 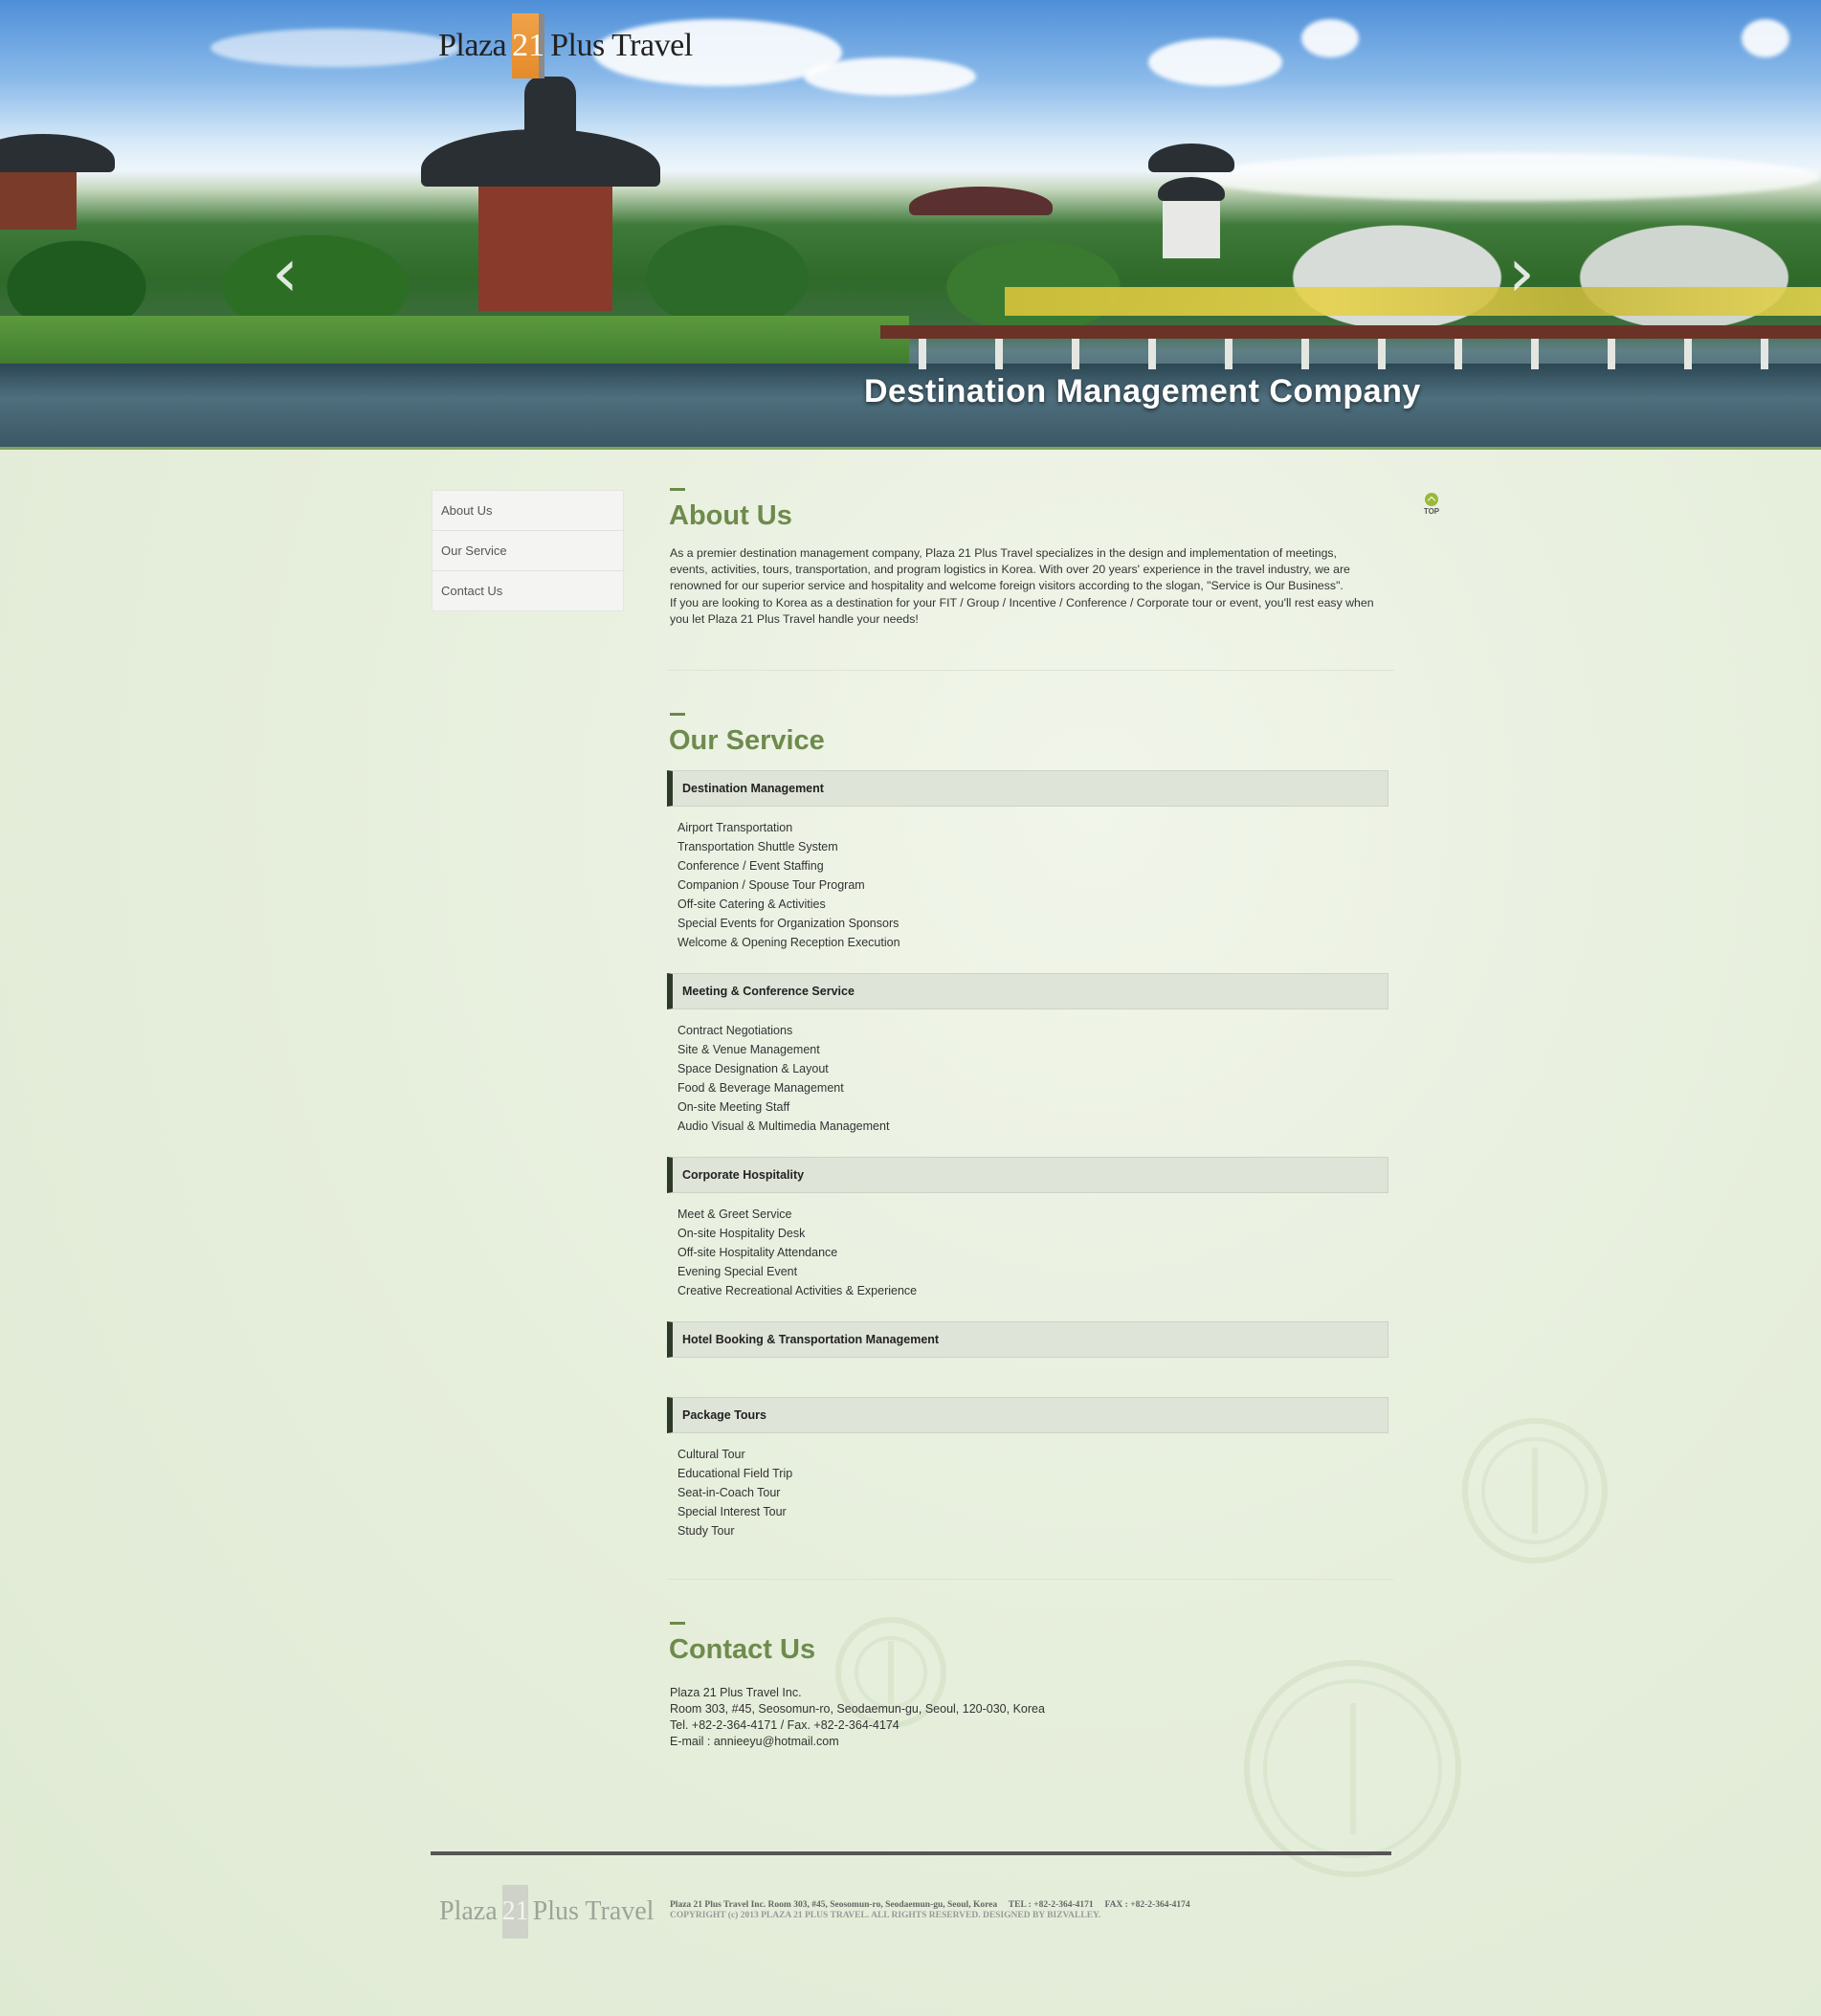 What do you see at coordinates (757, 847) in the screenshot?
I see `list-item: Transportation Shuttle System` at bounding box center [757, 847].